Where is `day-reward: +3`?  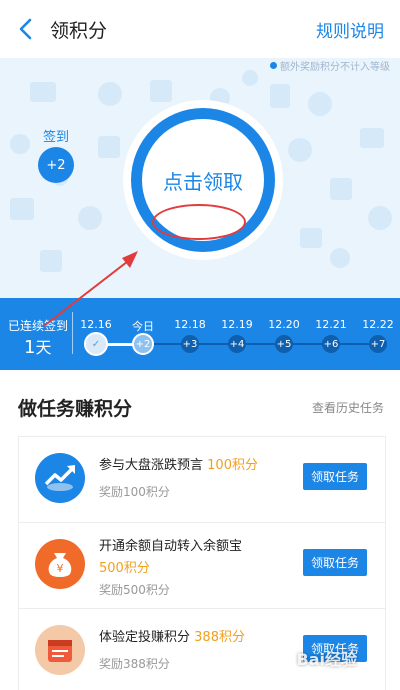
day-reward: +3 is located at coordinates (190, 344).